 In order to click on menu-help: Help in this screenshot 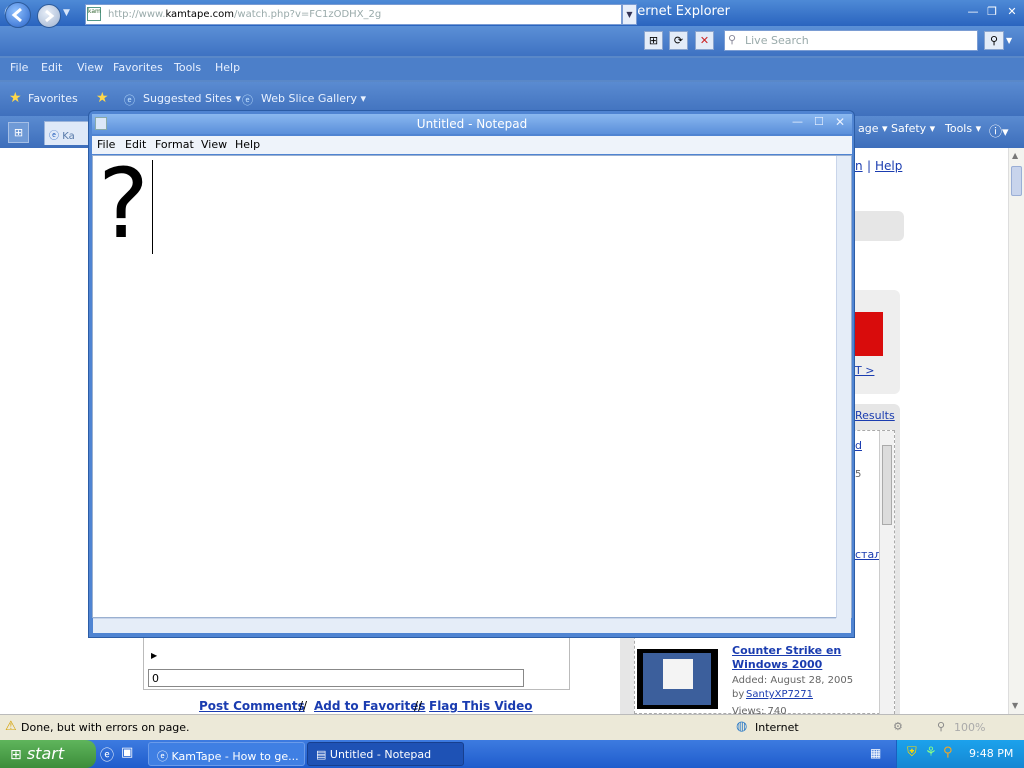, I will do `click(227, 67)`.